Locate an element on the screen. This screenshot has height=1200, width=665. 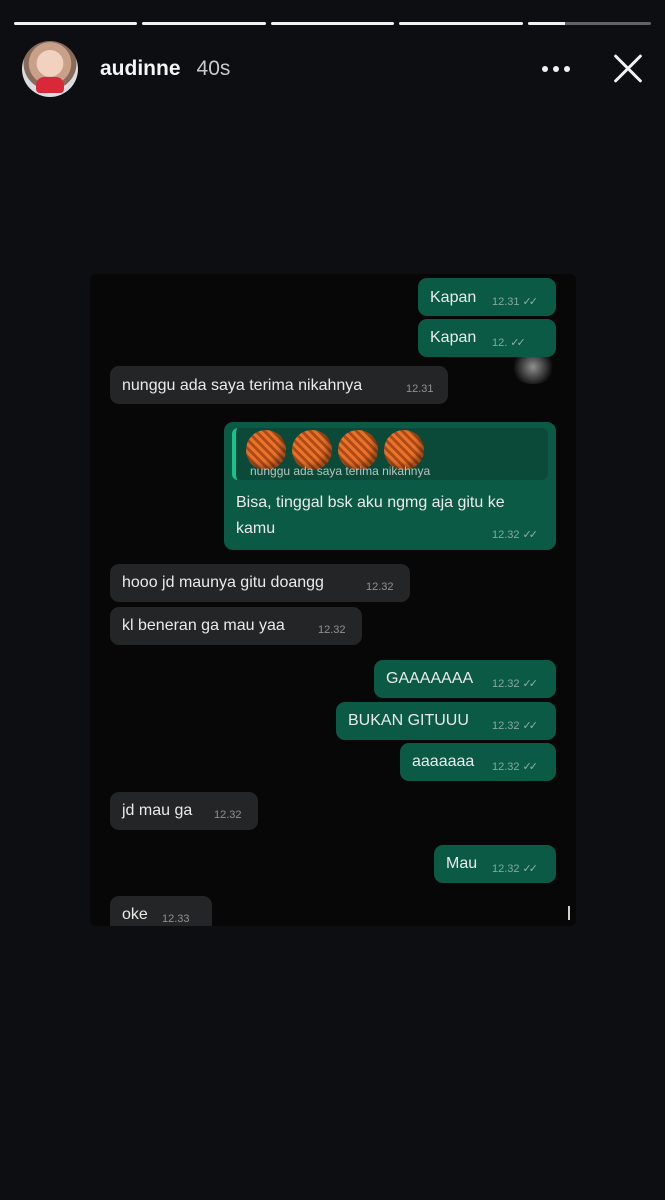
message-text: Bisa, tinggal bsk aku ngmg aja gitu ke is located at coordinates (370, 502).